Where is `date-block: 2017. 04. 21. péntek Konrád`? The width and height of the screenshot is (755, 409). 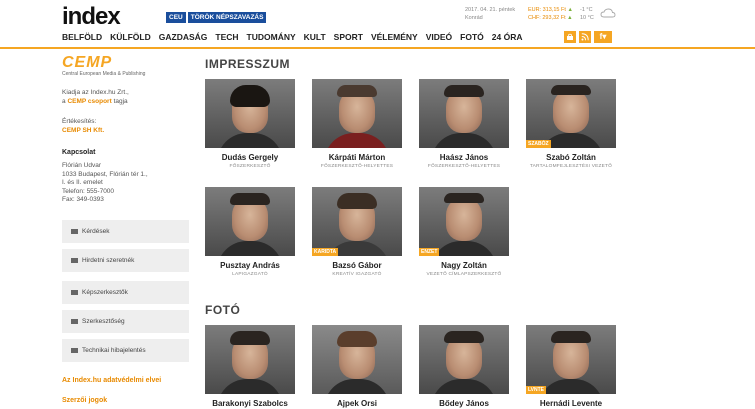 date-block: 2017. 04. 21. péntek Konrád is located at coordinates (490, 14).